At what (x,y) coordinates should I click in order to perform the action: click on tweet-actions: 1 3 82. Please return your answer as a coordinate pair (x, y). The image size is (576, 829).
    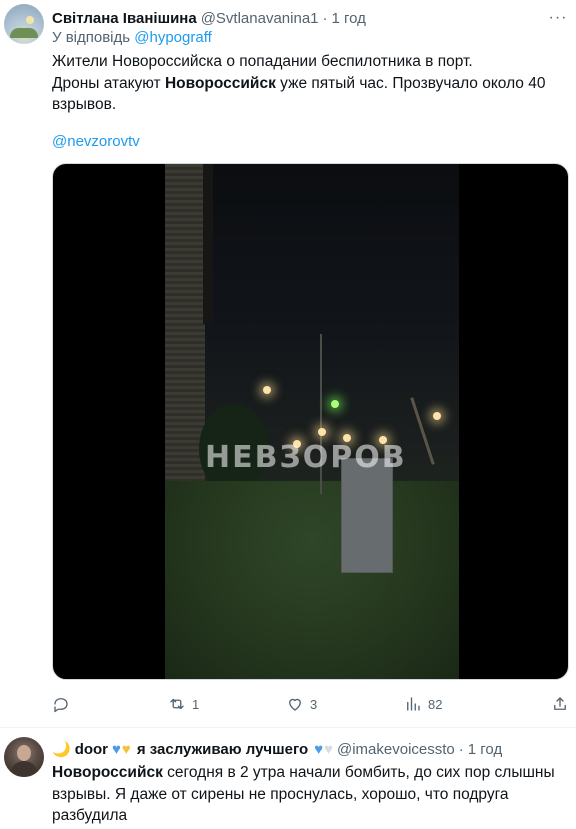
    Looking at the image, I should click on (310, 704).